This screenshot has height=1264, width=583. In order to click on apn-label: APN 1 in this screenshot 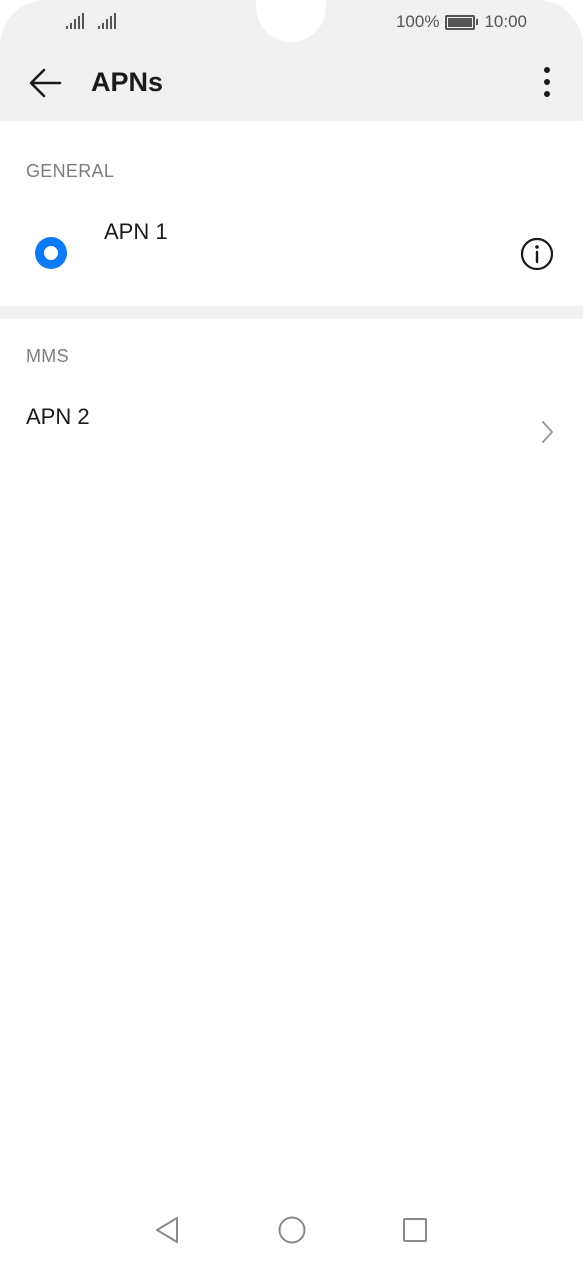, I will do `click(136, 231)`.